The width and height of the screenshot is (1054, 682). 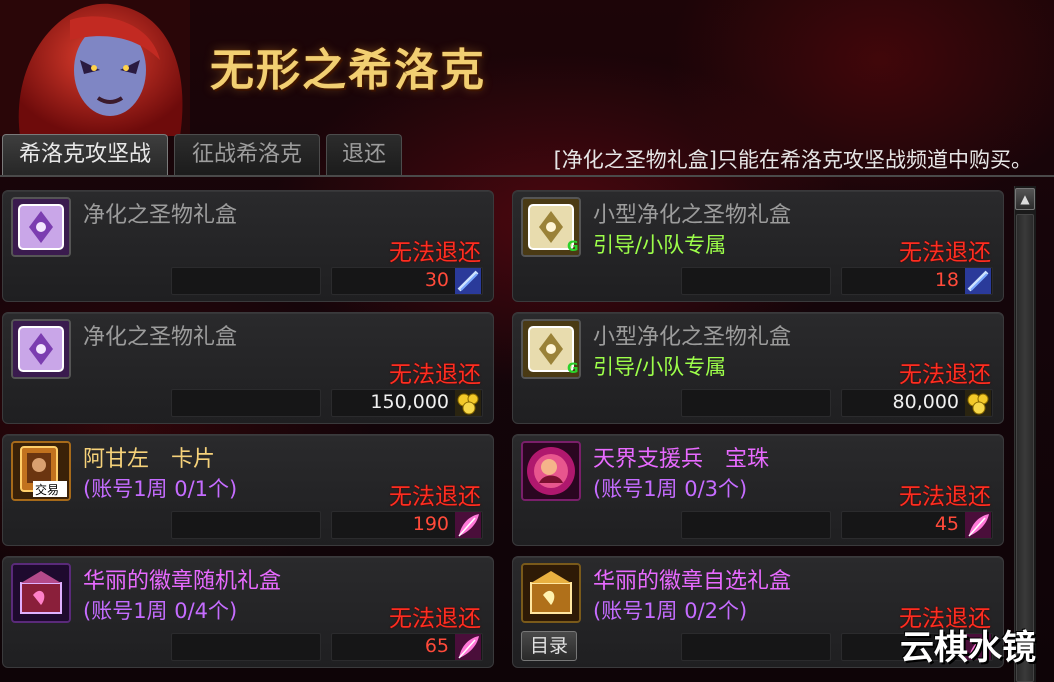 I want to click on orb-icon, so click(x=551, y=471).